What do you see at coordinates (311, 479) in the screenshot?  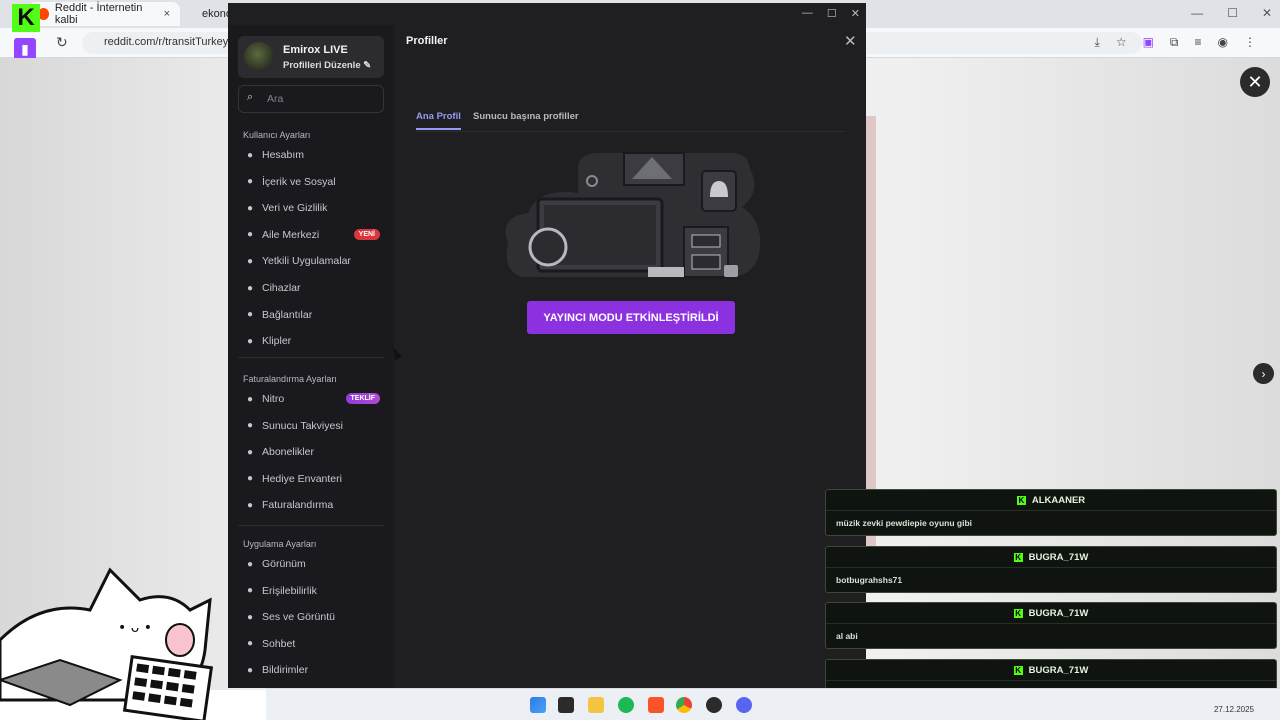 I see `sidebar-item-gift: ● Hediye Envanteri` at bounding box center [311, 479].